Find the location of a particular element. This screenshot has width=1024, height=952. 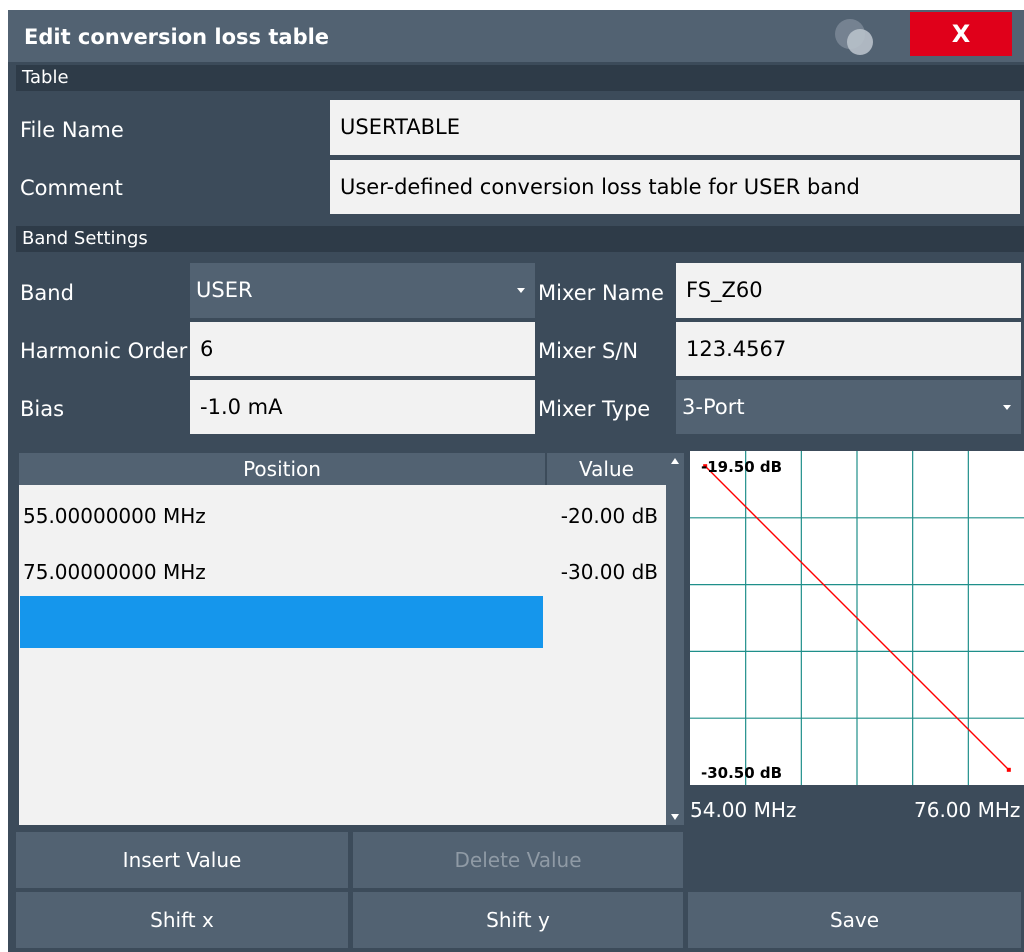

file-name-label: File Name is located at coordinates (72, 130).